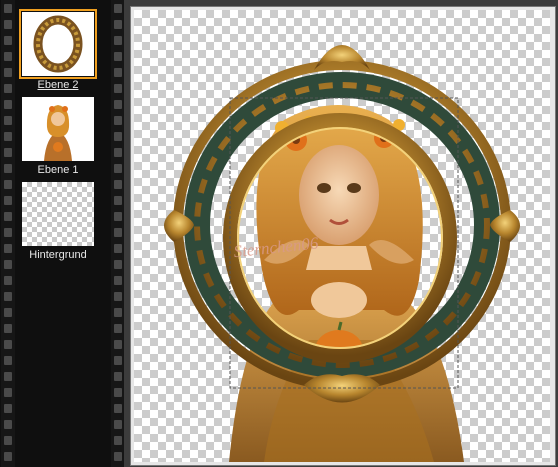 The width and height of the screenshot is (558, 467). I want to click on transparent-checker-icon, so click(58, 214).